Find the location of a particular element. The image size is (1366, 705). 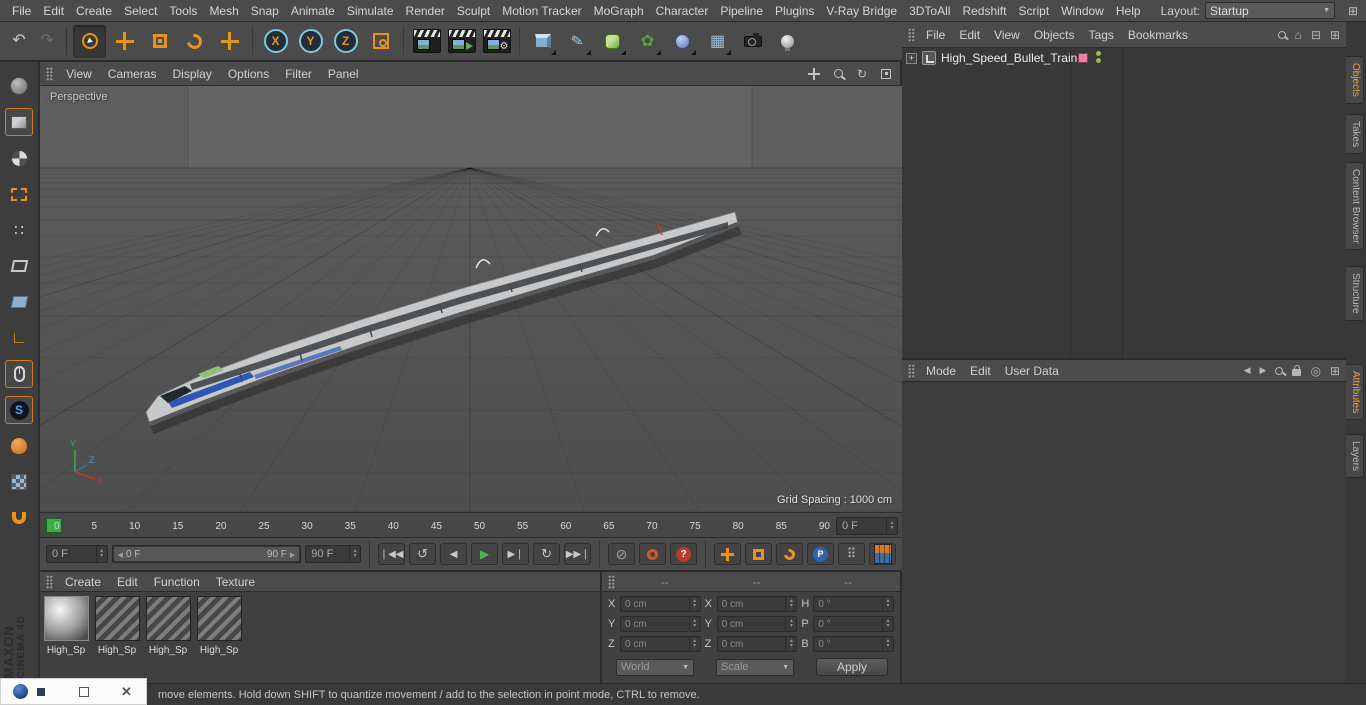

coordinate-system-button is located at coordinates (380, 41).